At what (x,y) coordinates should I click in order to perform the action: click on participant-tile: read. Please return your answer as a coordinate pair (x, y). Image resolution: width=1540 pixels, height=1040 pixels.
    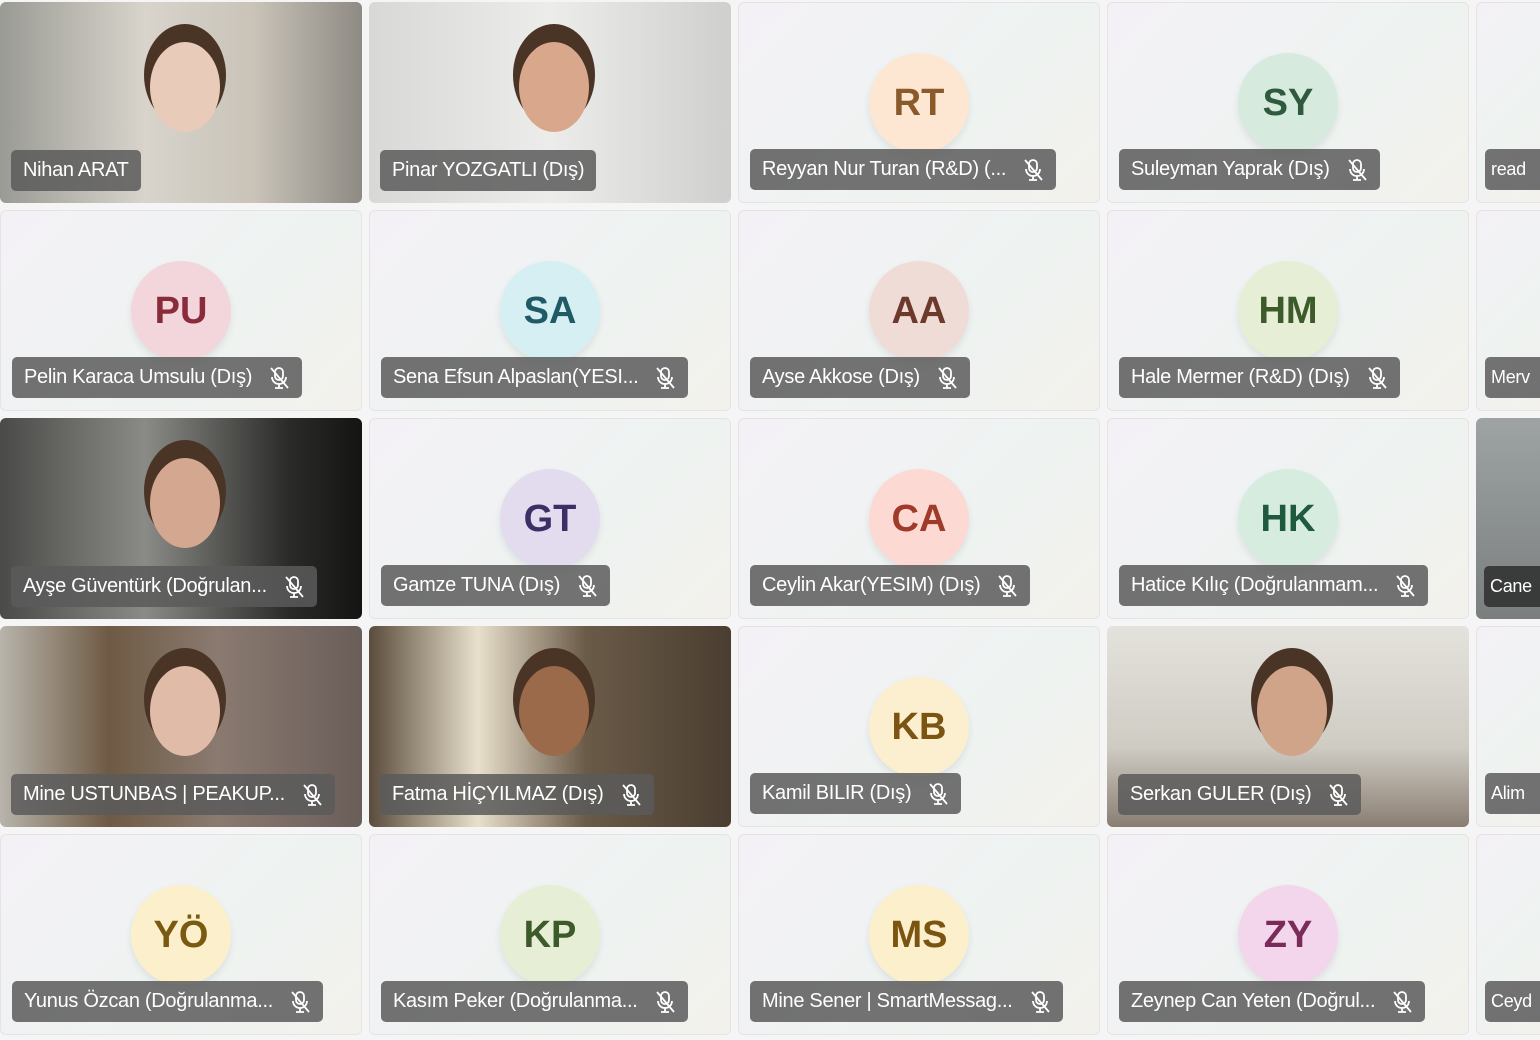
    Looking at the image, I should click on (1508, 102).